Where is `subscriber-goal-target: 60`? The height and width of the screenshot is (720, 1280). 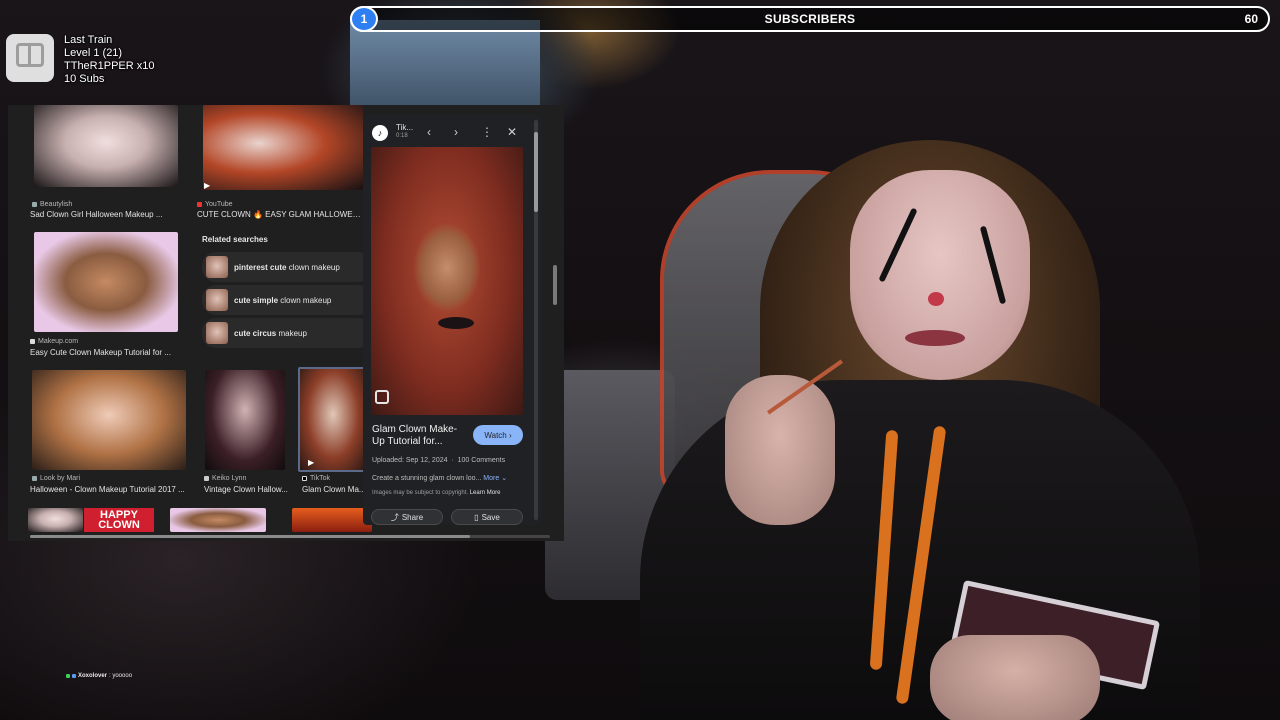
subscriber-goal-target: 60 is located at coordinates (1251, 19).